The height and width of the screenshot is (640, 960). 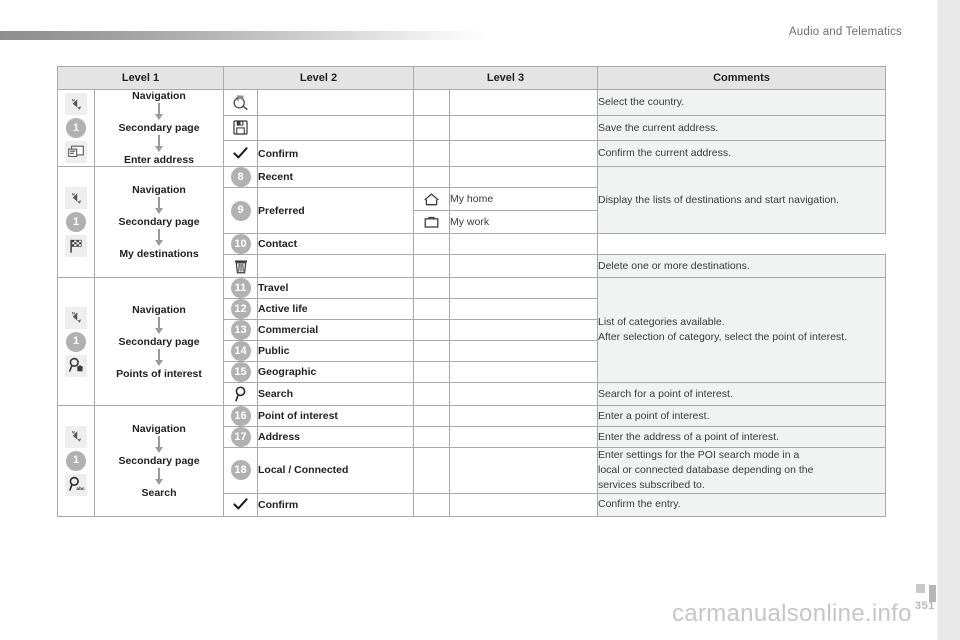 What do you see at coordinates (335, 351) in the screenshot?
I see `level2-label-public: Public` at bounding box center [335, 351].